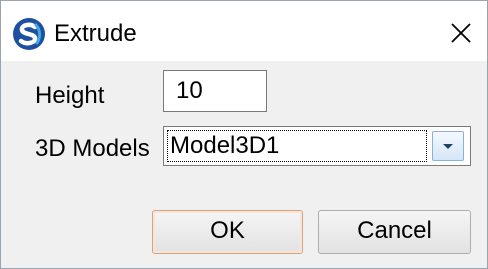 This screenshot has width=488, height=269. Describe the element at coordinates (92, 148) in the screenshot. I see `models-label: 3D Models` at that location.